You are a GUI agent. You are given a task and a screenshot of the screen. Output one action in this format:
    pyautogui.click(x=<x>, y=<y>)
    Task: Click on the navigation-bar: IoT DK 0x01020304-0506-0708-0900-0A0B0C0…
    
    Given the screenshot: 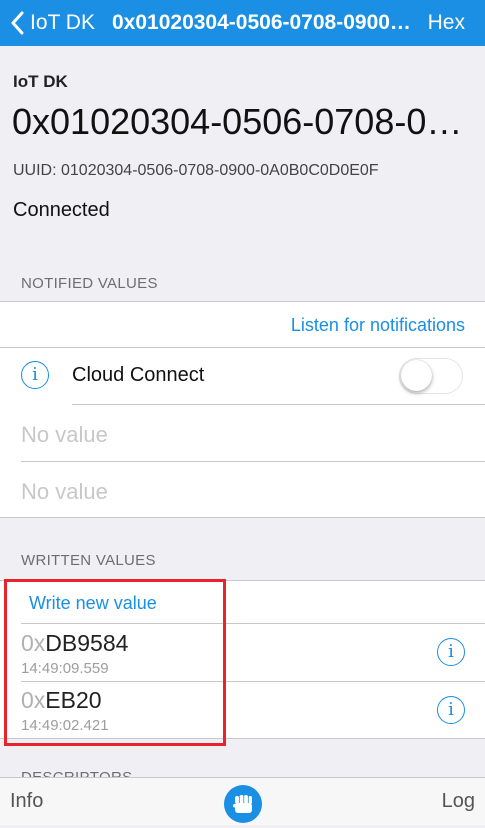 What is the action you would take?
    pyautogui.click(x=242, y=23)
    